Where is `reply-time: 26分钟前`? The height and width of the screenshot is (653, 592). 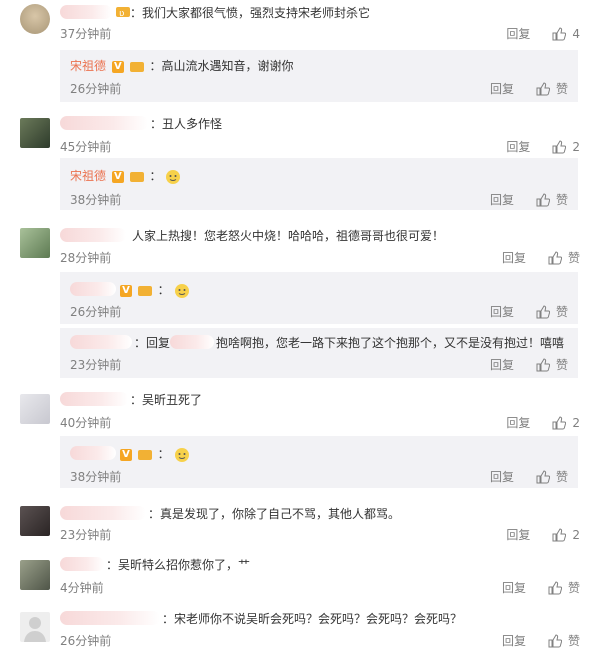
reply-time: 26分钟前 is located at coordinates (96, 89).